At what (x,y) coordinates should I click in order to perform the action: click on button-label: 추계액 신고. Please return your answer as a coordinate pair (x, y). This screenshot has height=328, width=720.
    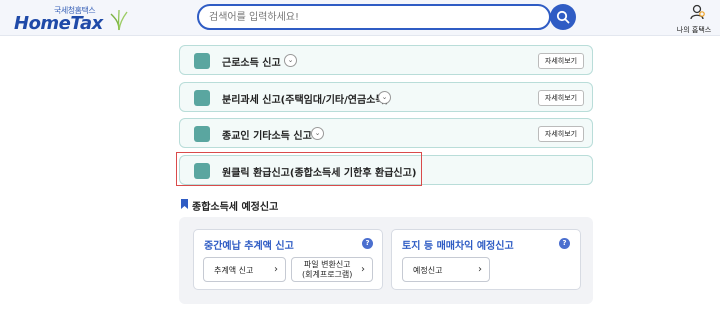
    Looking at the image, I should click on (234, 270).